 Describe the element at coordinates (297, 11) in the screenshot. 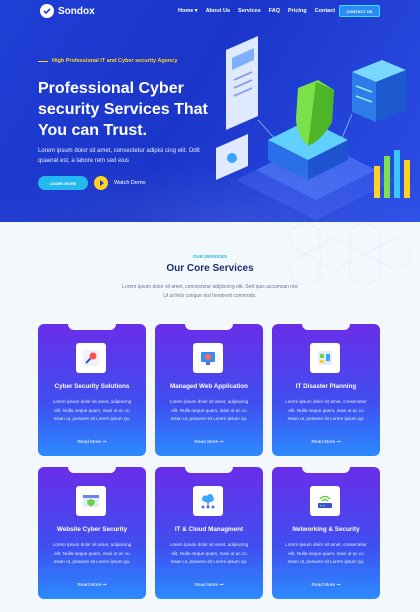

I see `nav-item-pricing: Pricing` at that location.